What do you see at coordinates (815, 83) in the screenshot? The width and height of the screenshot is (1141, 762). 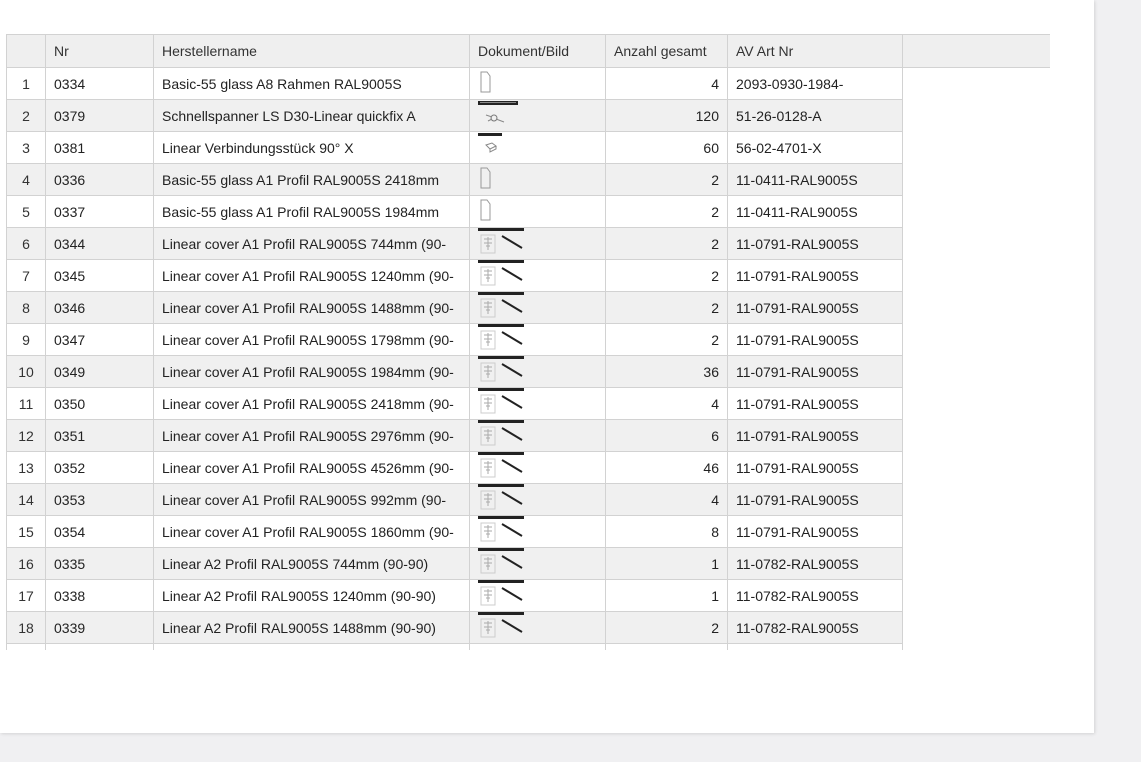 I see `av-art-nr-cell: 2093-0930-1984-` at bounding box center [815, 83].